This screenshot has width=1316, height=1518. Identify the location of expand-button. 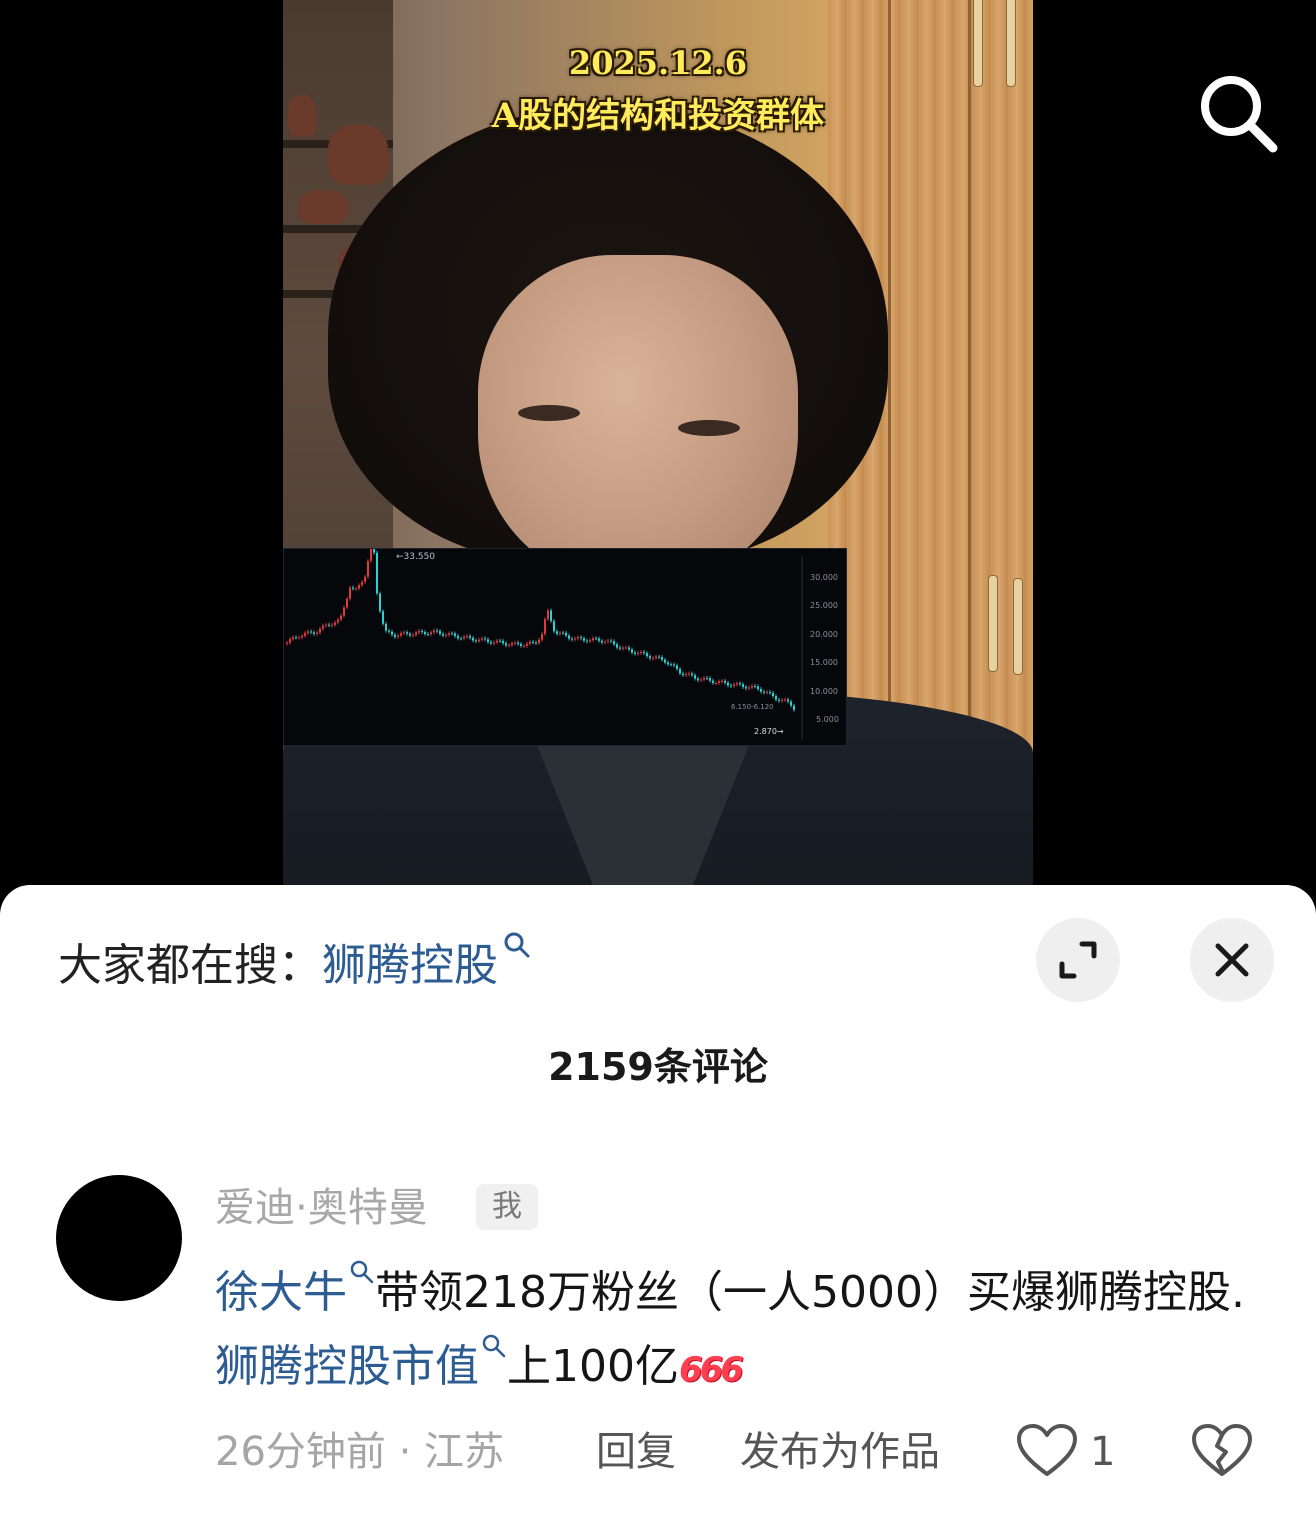
(1078, 960).